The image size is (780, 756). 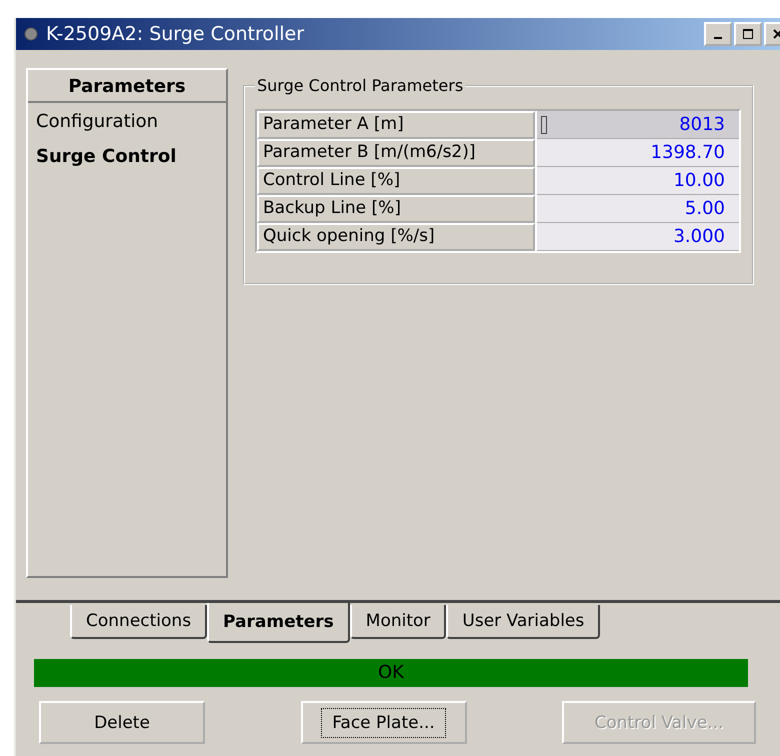 What do you see at coordinates (360, 85) in the screenshot?
I see `group-title: Surge Control Parameters` at bounding box center [360, 85].